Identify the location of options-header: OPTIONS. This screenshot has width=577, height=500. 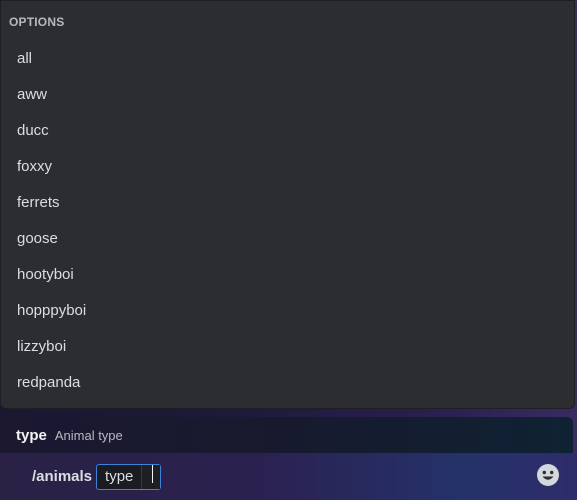
(37, 22).